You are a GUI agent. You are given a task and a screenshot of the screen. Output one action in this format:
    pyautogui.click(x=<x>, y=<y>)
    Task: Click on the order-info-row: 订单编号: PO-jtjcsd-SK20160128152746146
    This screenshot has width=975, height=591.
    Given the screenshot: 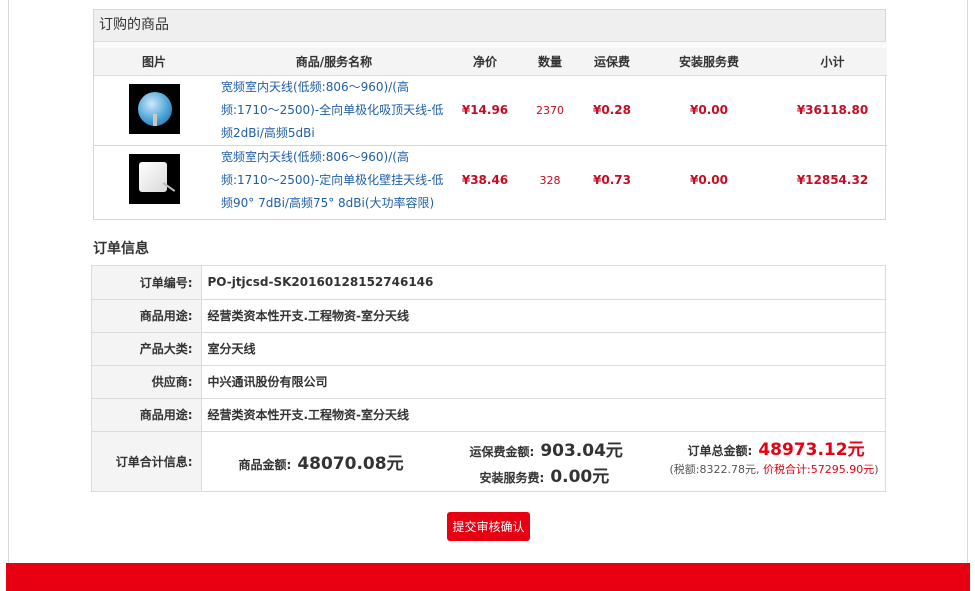 What is the action you would take?
    pyautogui.click(x=488, y=283)
    